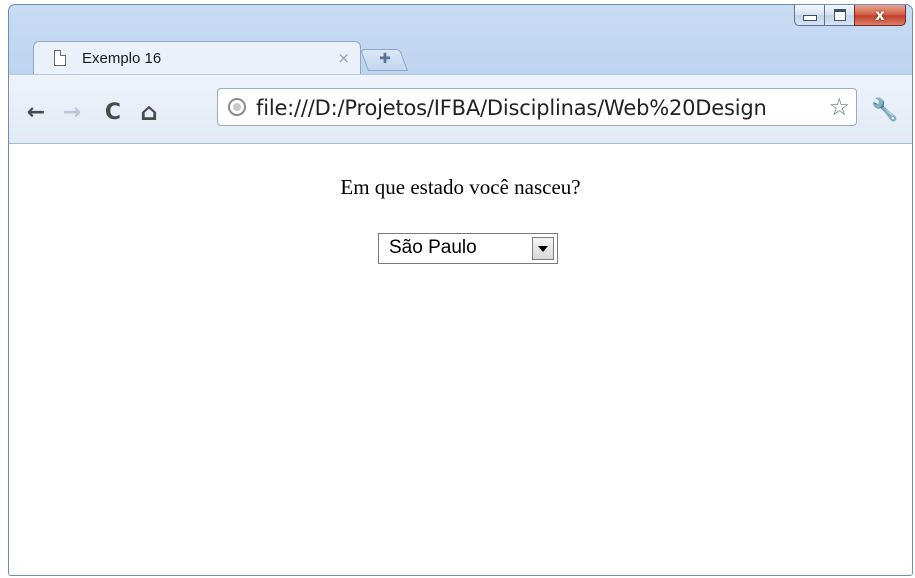  I want to click on state-select: São Paulo, so click(468, 248).